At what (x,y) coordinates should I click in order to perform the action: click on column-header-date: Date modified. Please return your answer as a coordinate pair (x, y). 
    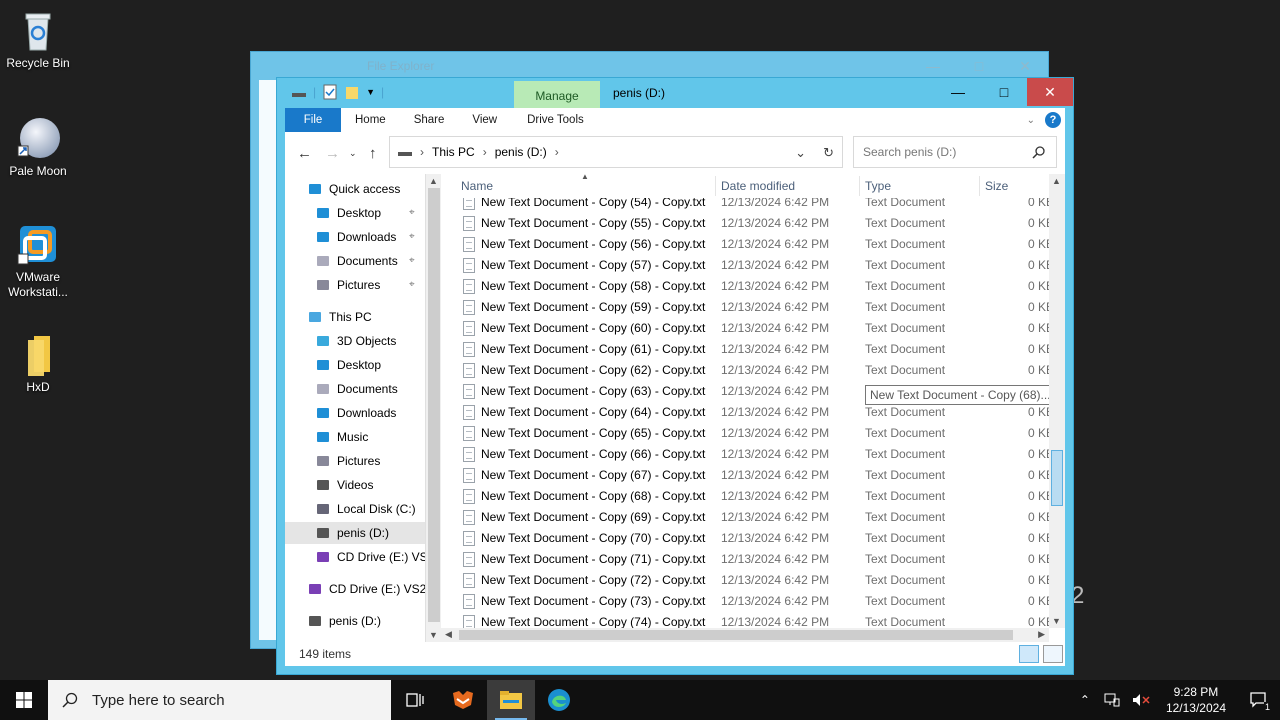
    Looking at the image, I should click on (758, 186).